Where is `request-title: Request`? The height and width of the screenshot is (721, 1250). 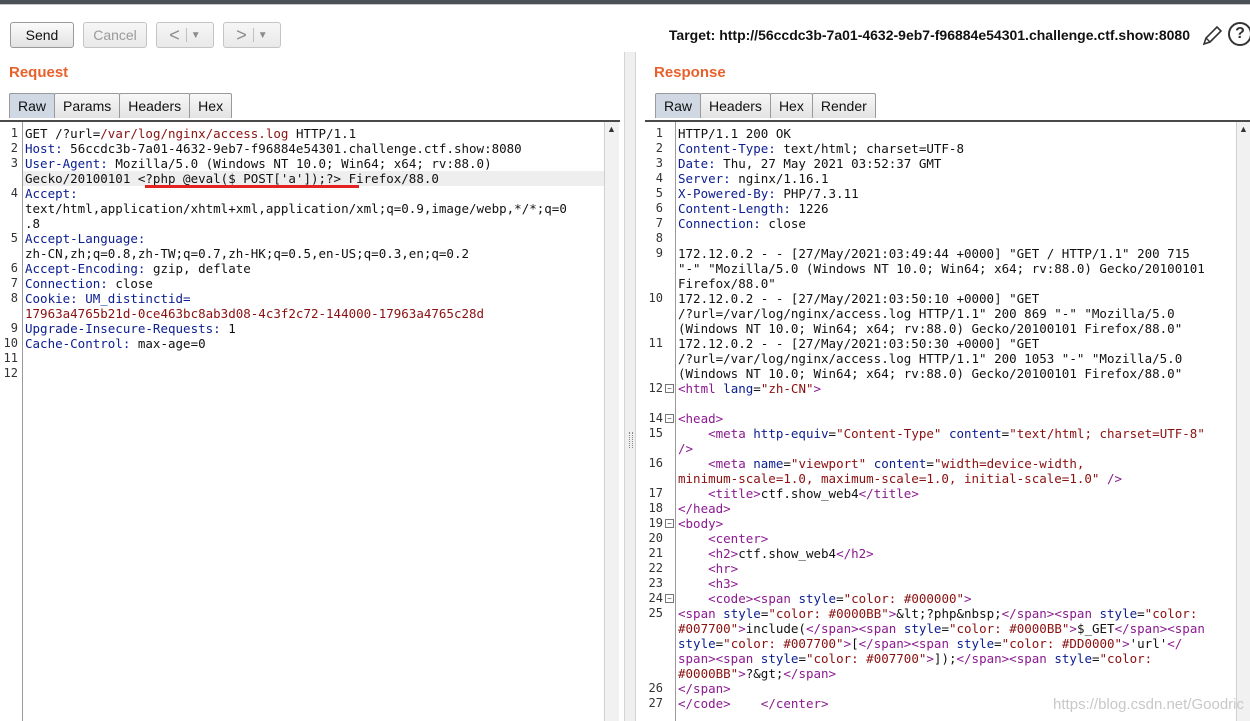 request-title: Request is located at coordinates (39, 72).